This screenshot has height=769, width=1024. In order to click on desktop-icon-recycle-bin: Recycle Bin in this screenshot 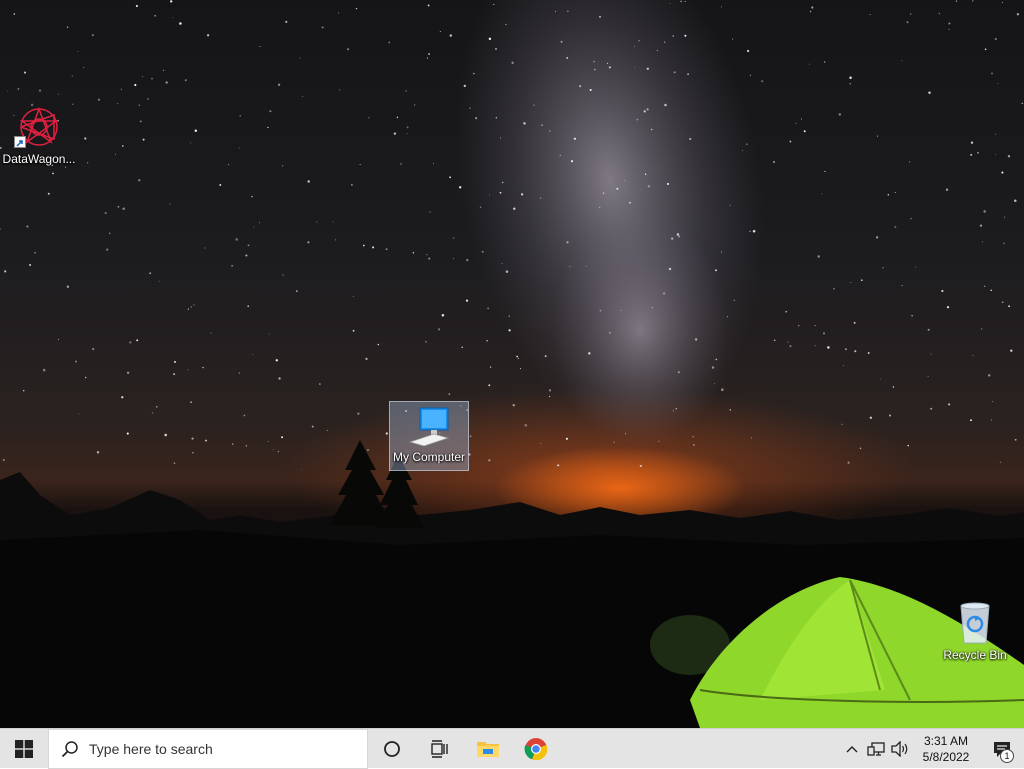, I will do `click(975, 635)`.